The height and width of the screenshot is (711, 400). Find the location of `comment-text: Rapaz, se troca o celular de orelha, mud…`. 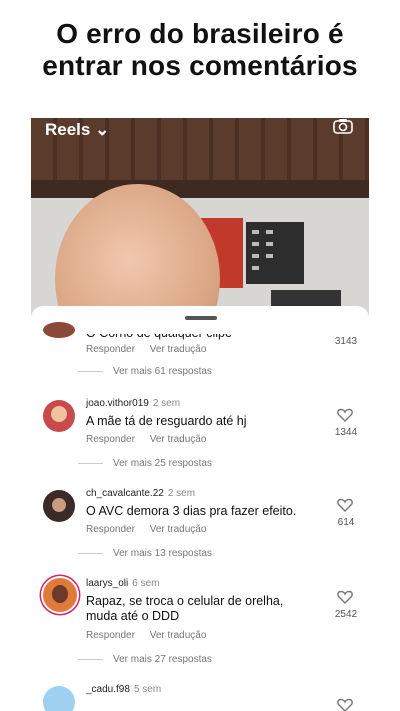

comment-text: Rapaz, se troca o celular de orelha, mud… is located at coordinates (185, 608).